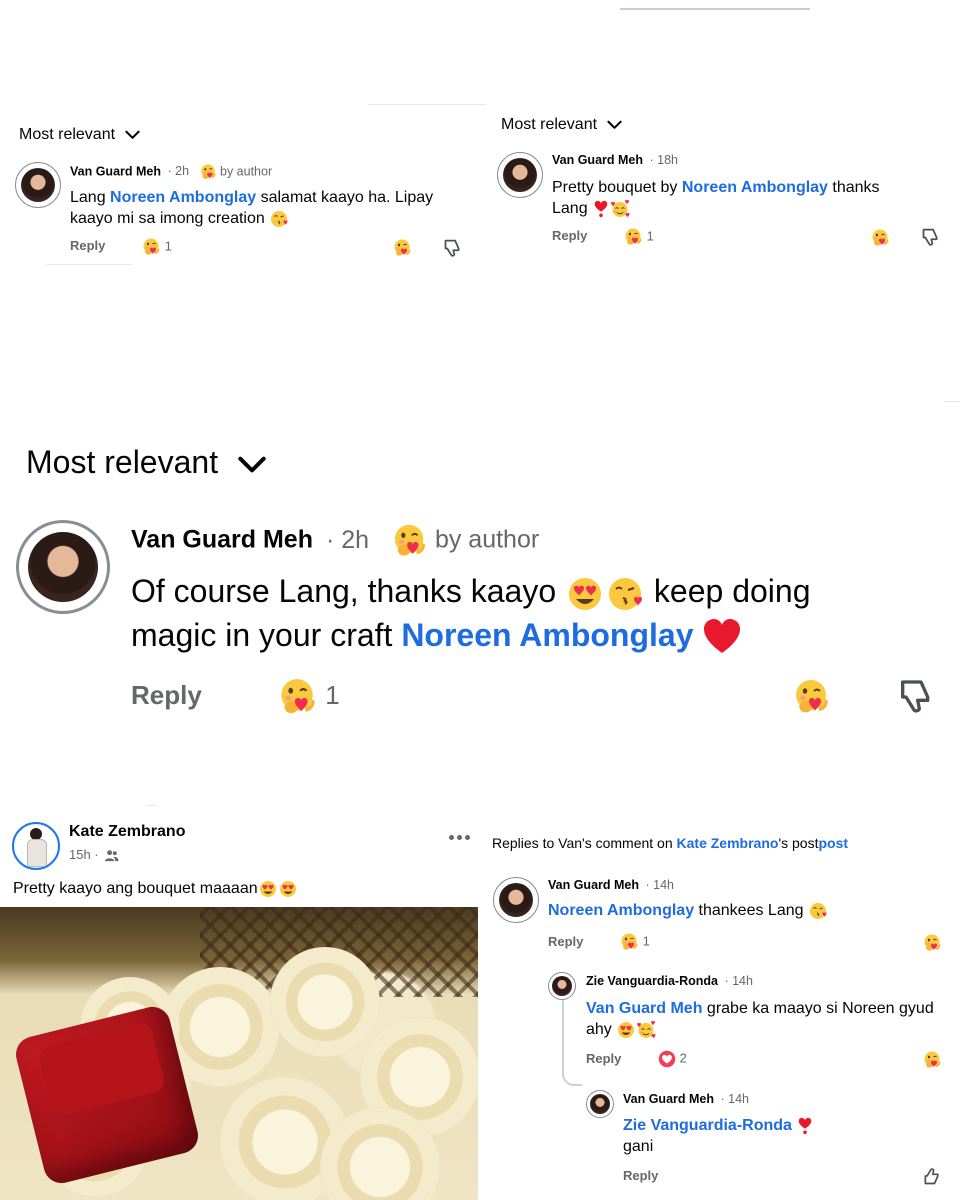 This screenshot has height=1200, width=960. Describe the element at coordinates (638, 1146) in the screenshot. I see `comment-text-part: gani` at that location.